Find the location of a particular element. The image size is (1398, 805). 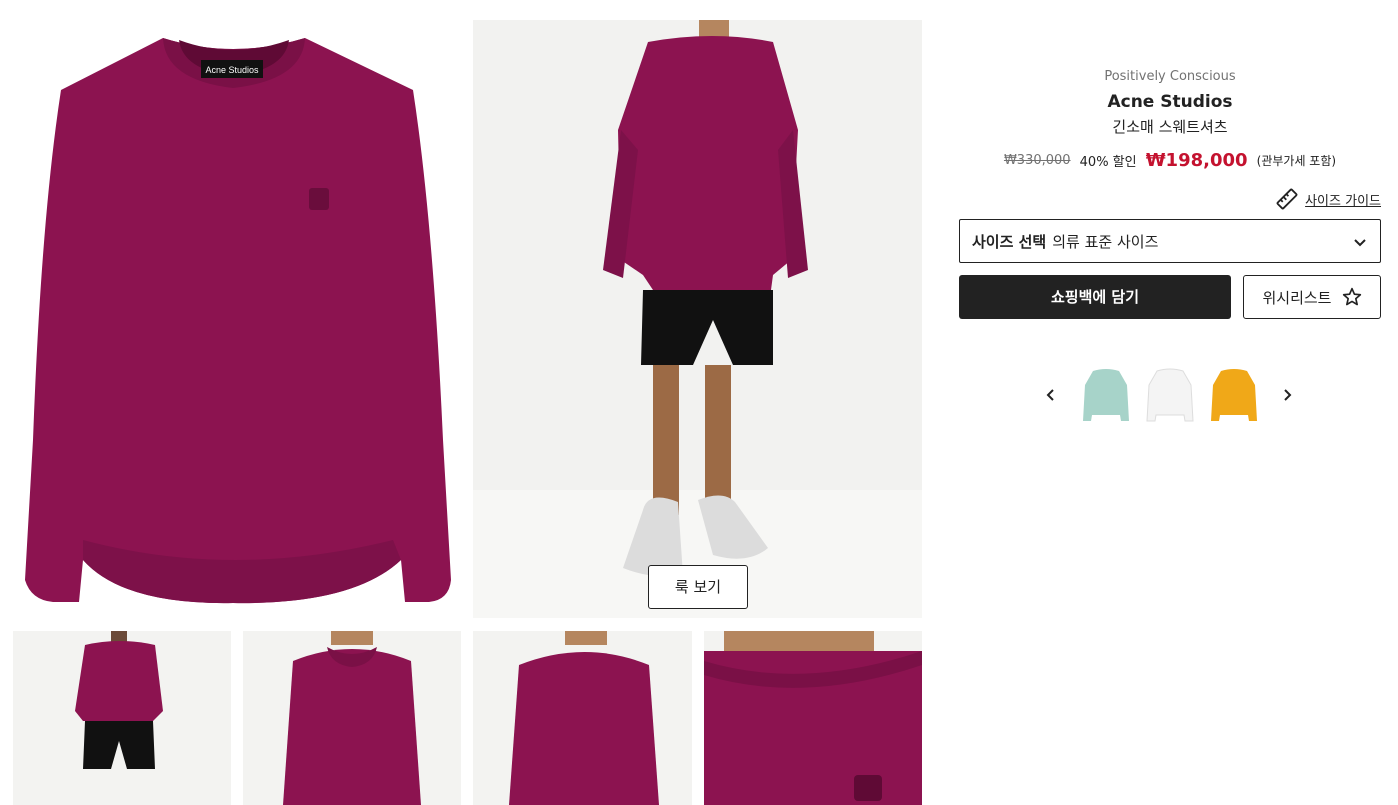

carousel-next-button is located at coordinates (1287, 395).